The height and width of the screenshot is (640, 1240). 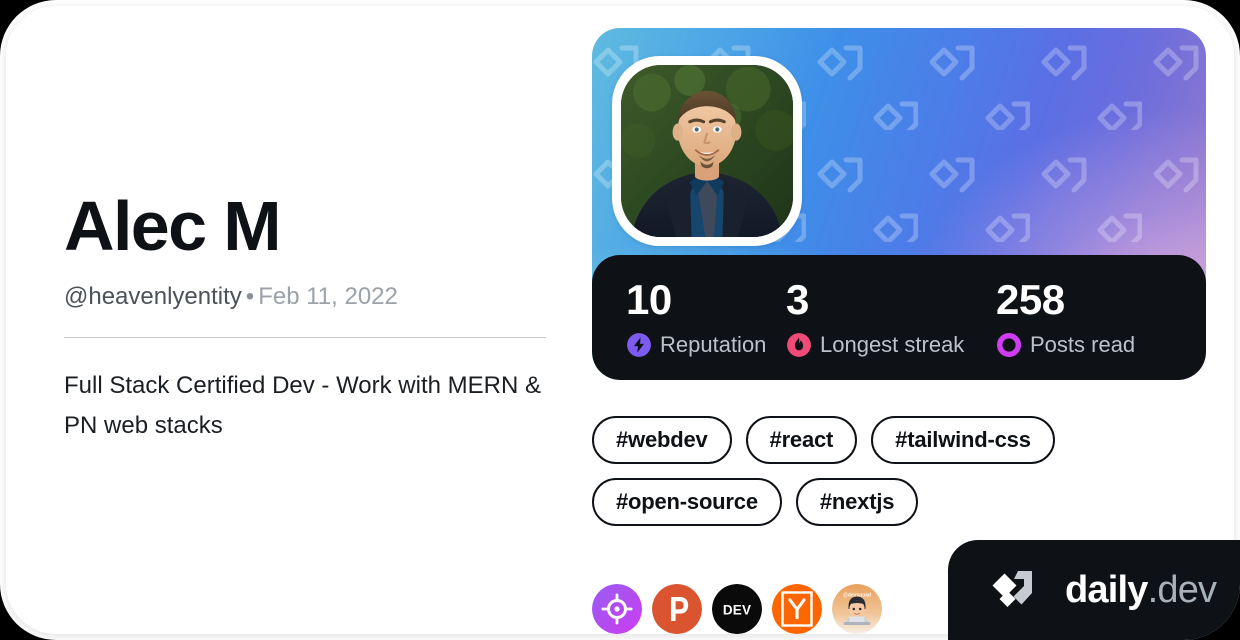 What do you see at coordinates (891, 316) in the screenshot?
I see `stat-longest-streak: 3 Longest streak` at bounding box center [891, 316].